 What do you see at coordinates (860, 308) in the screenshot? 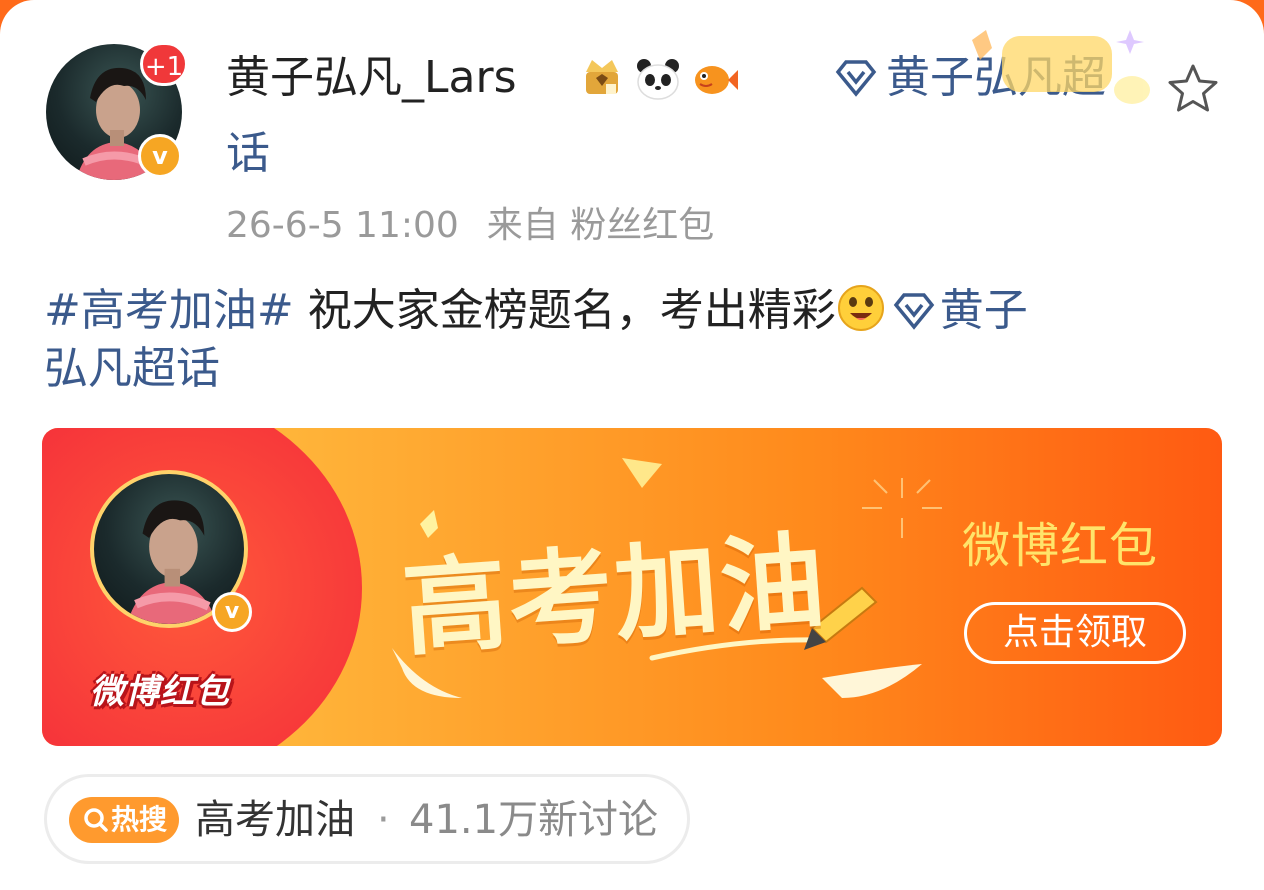
I see `grin-emoji-icon` at bounding box center [860, 308].